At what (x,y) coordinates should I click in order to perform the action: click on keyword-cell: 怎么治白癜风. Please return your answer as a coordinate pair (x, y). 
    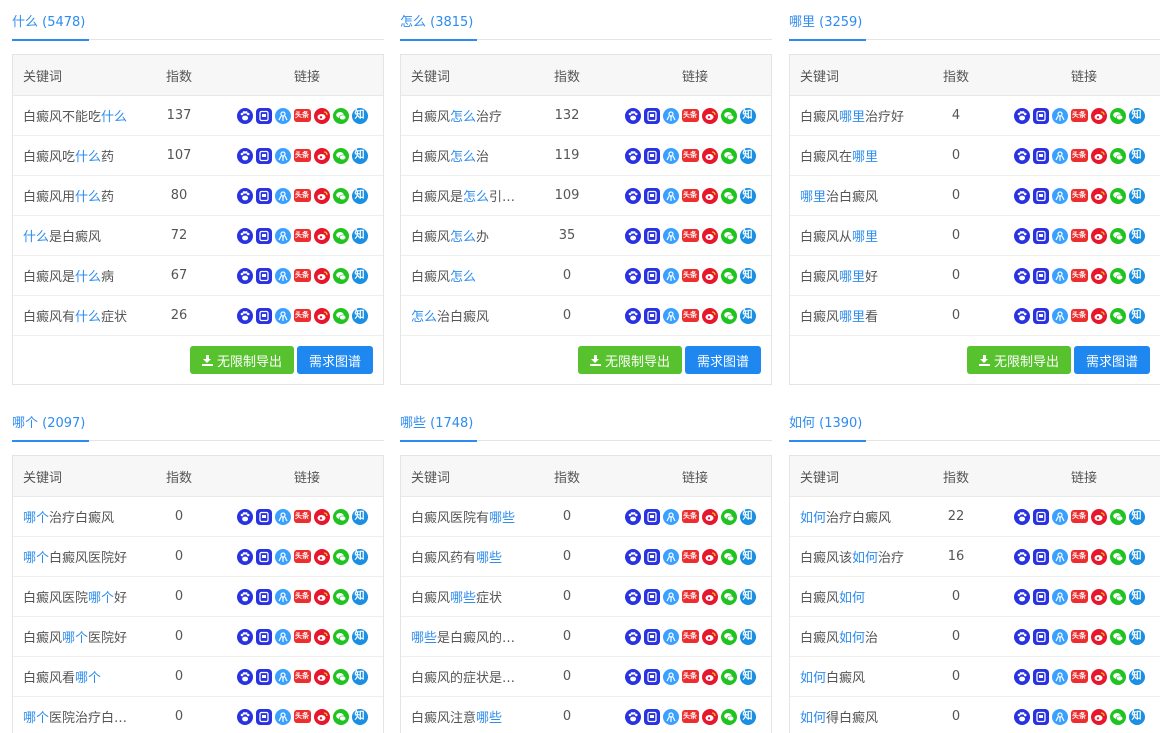
    Looking at the image, I should click on (469, 315).